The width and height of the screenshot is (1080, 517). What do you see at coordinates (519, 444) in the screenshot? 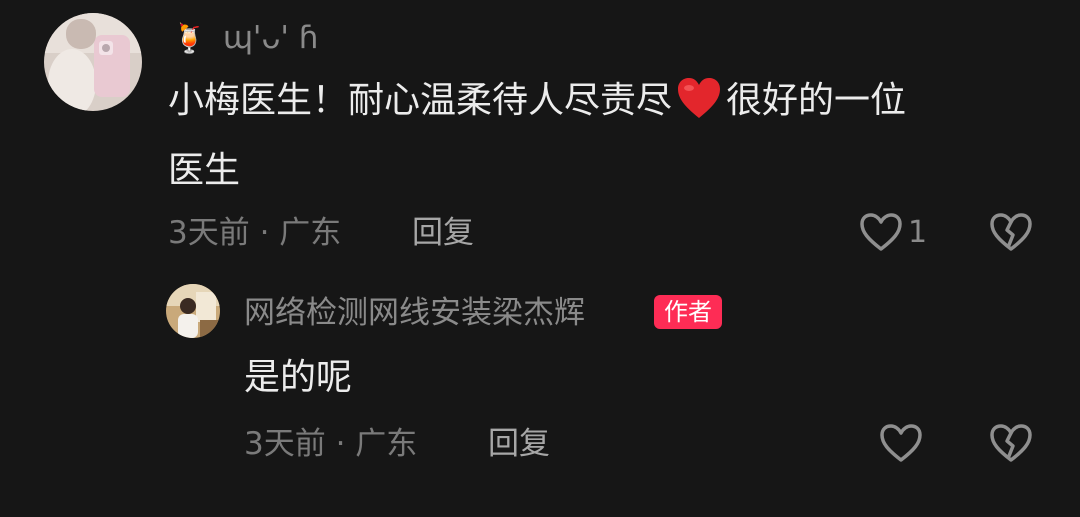
I see `reply-reply-button: 回复` at bounding box center [519, 444].